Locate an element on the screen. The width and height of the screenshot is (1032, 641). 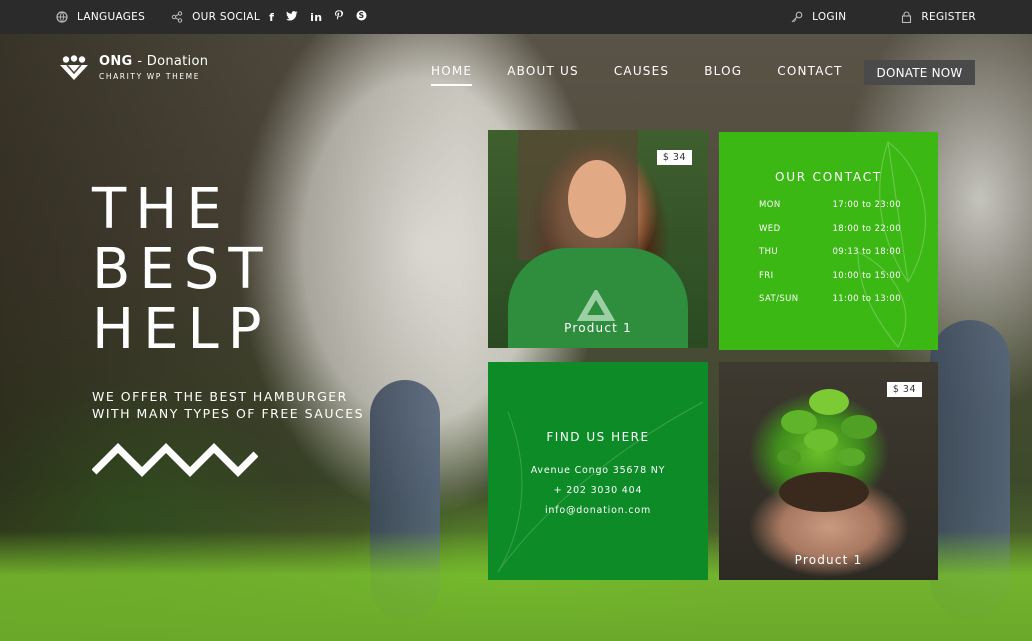
key-icon is located at coordinates (797, 17).